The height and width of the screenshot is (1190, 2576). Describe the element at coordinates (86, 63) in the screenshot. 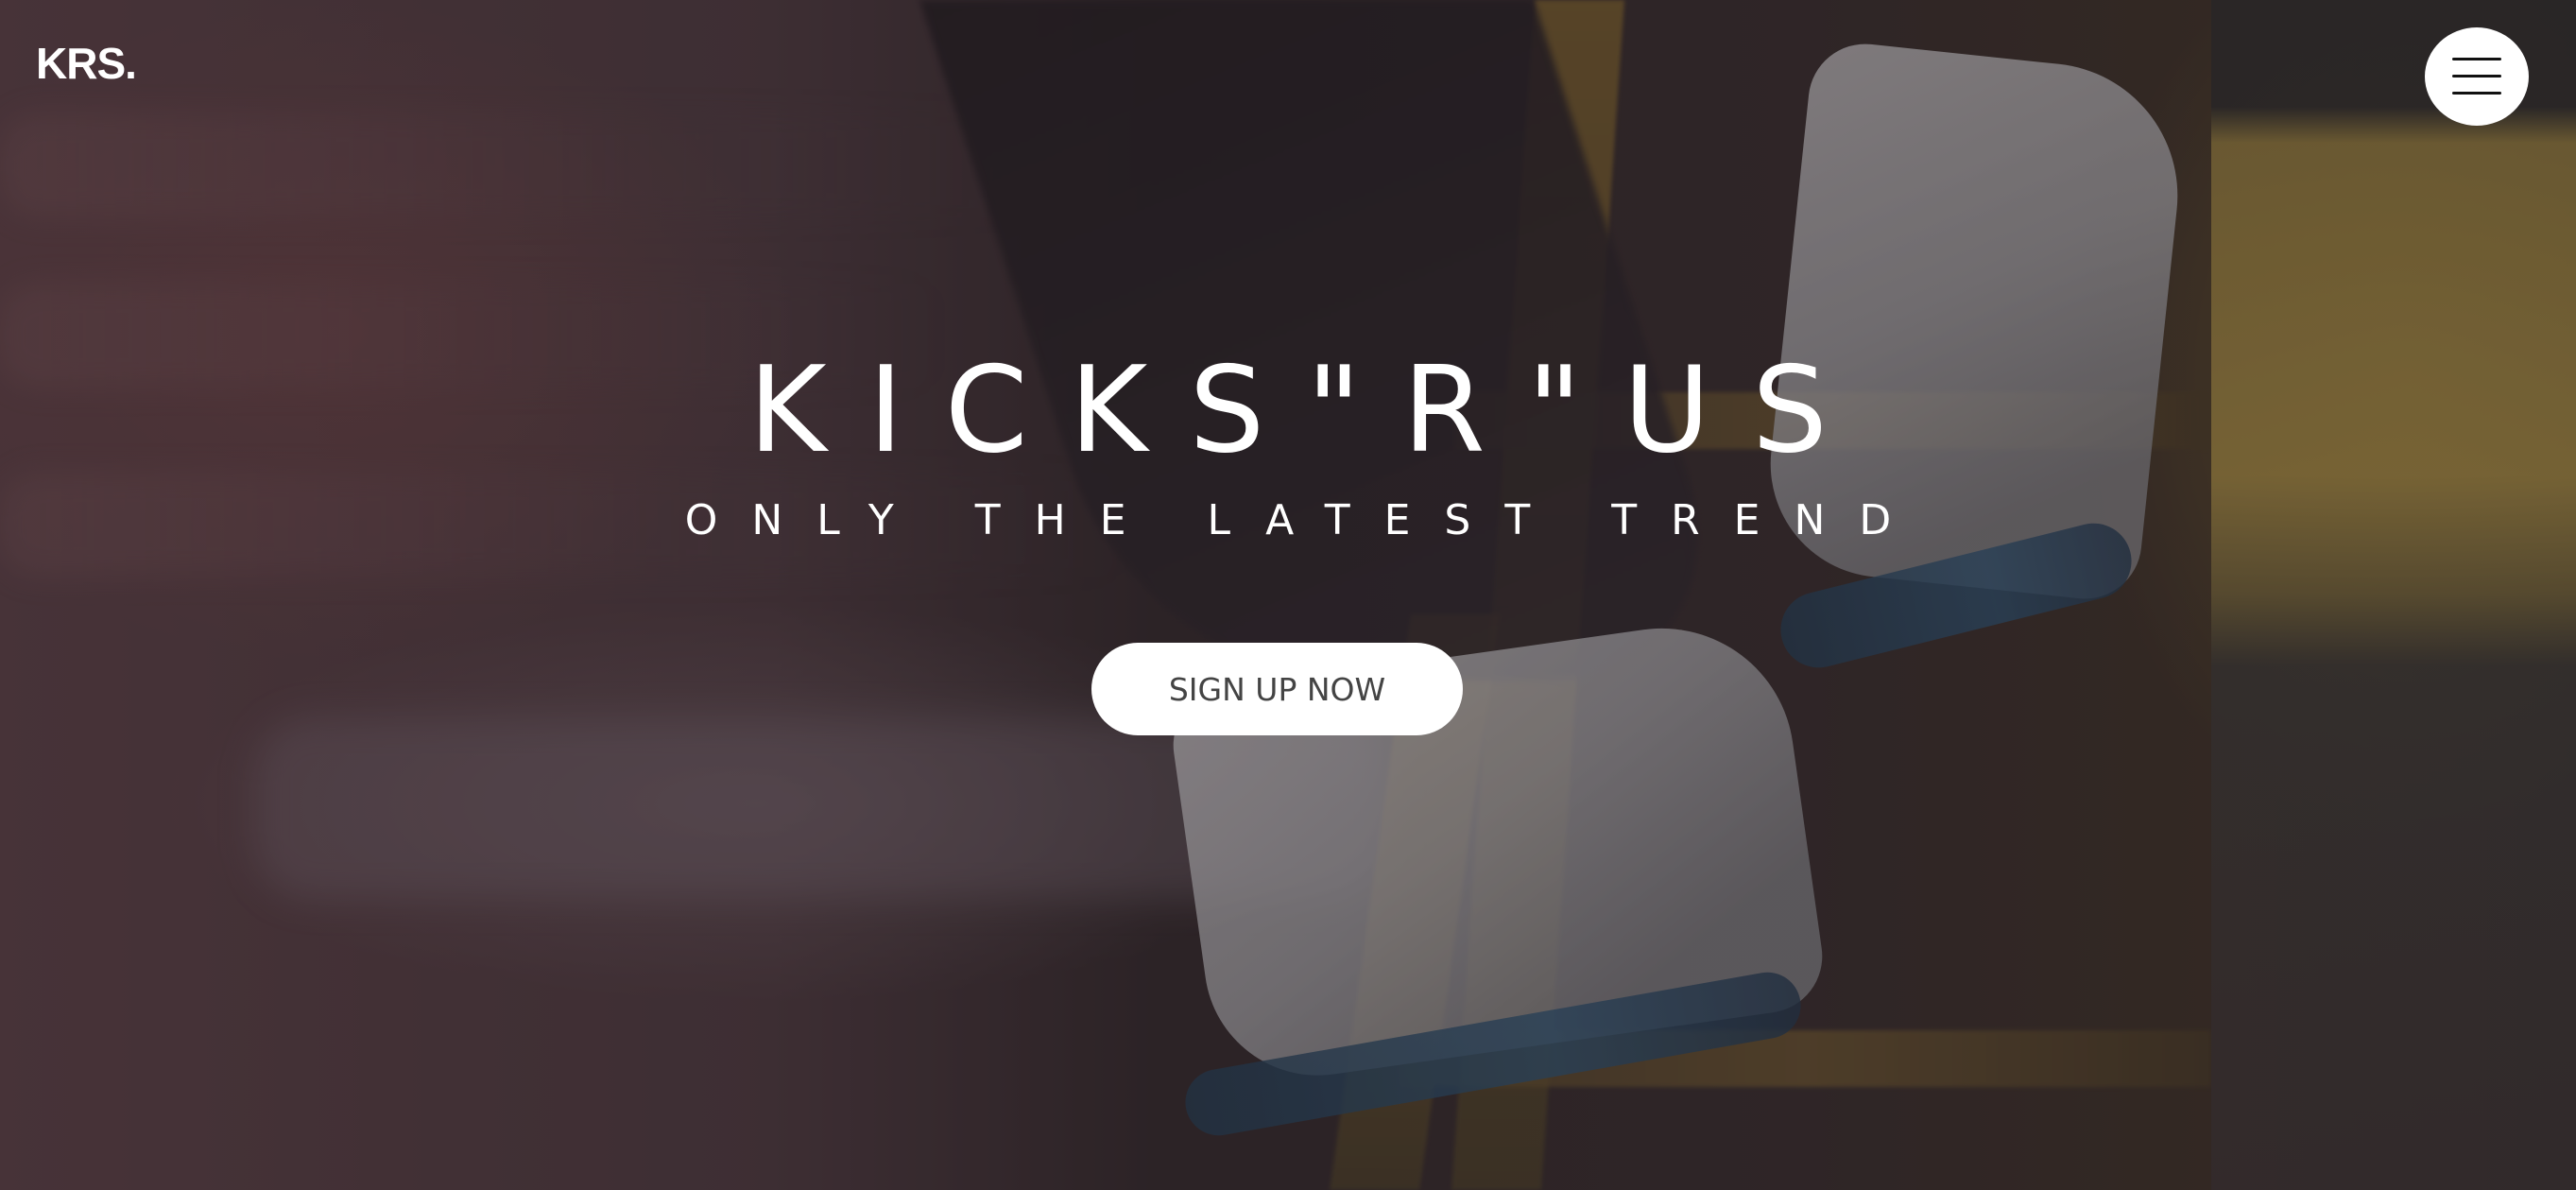

I see `brand-logo: KRS.` at that location.